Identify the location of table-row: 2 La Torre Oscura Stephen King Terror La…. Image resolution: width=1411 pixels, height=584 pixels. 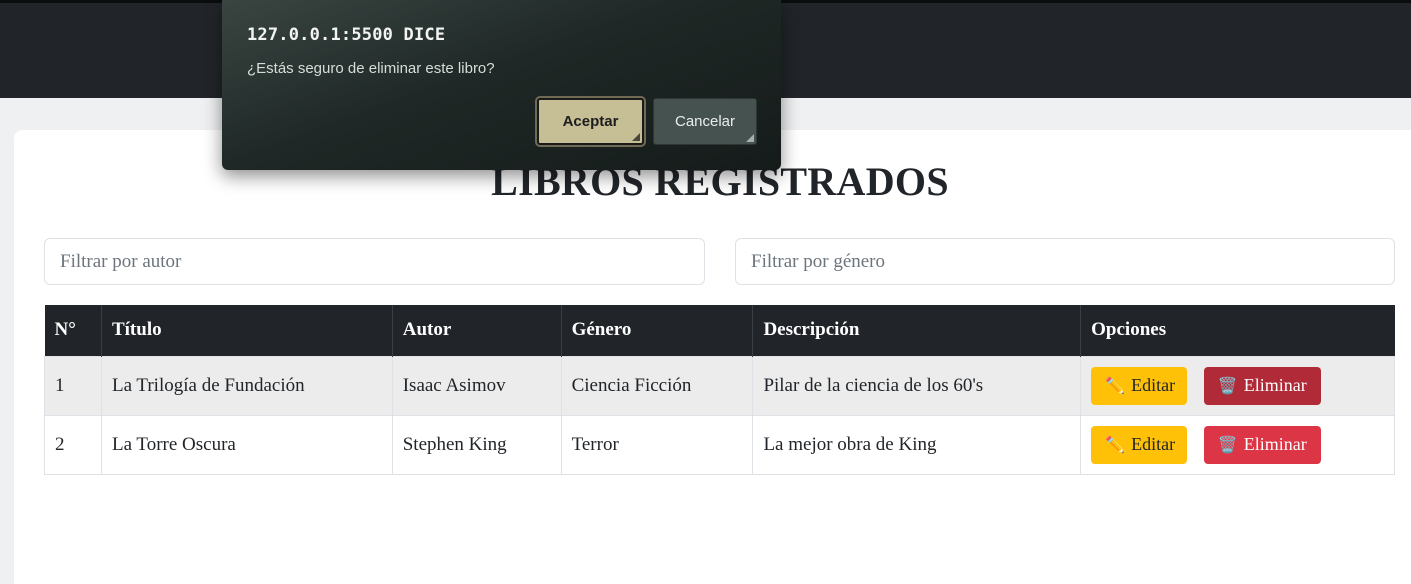
(719, 444).